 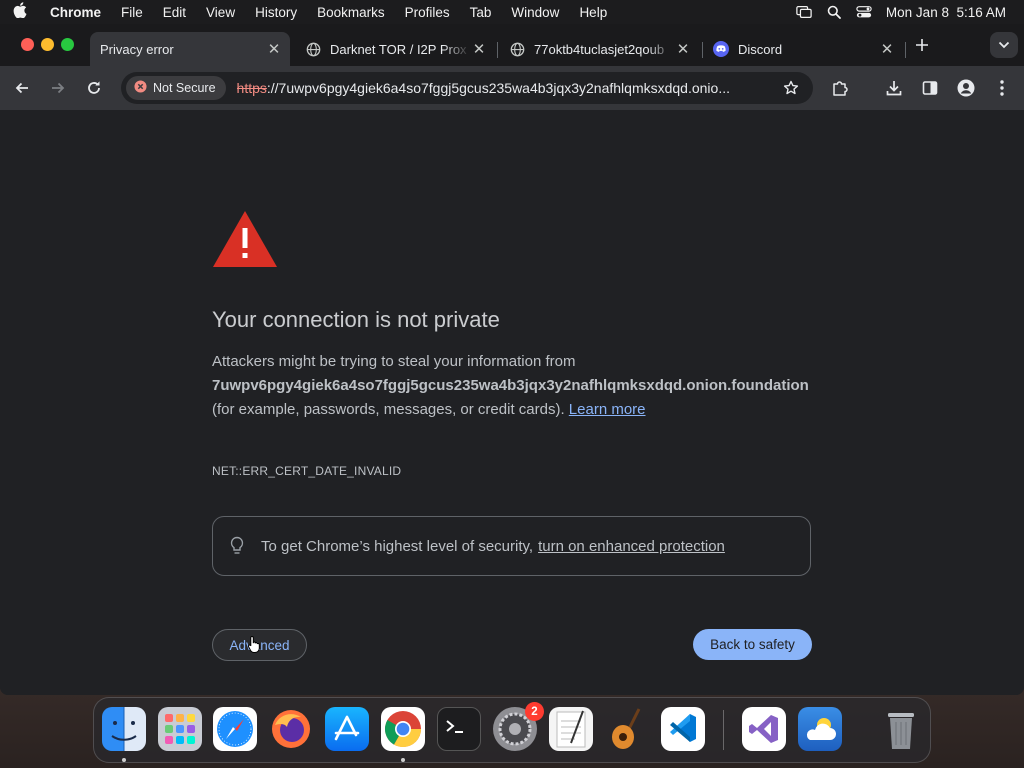 What do you see at coordinates (403, 760) in the screenshot?
I see `chrome-running-indicator` at bounding box center [403, 760].